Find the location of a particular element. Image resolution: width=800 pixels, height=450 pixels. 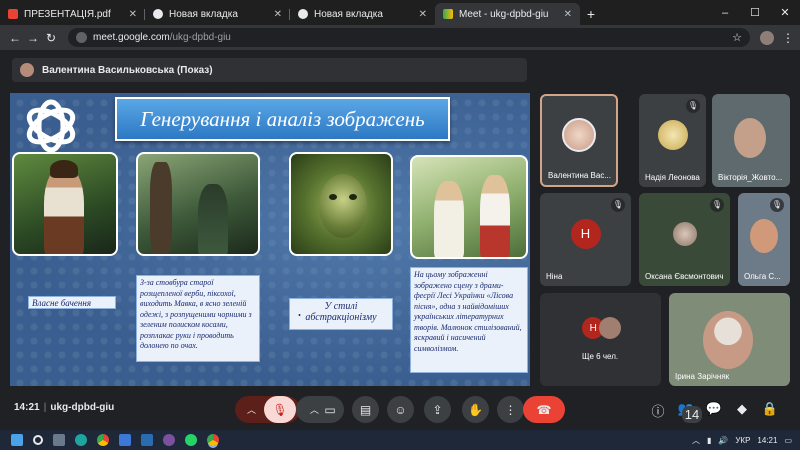

language-indicator: УКР is located at coordinates (742, 440).